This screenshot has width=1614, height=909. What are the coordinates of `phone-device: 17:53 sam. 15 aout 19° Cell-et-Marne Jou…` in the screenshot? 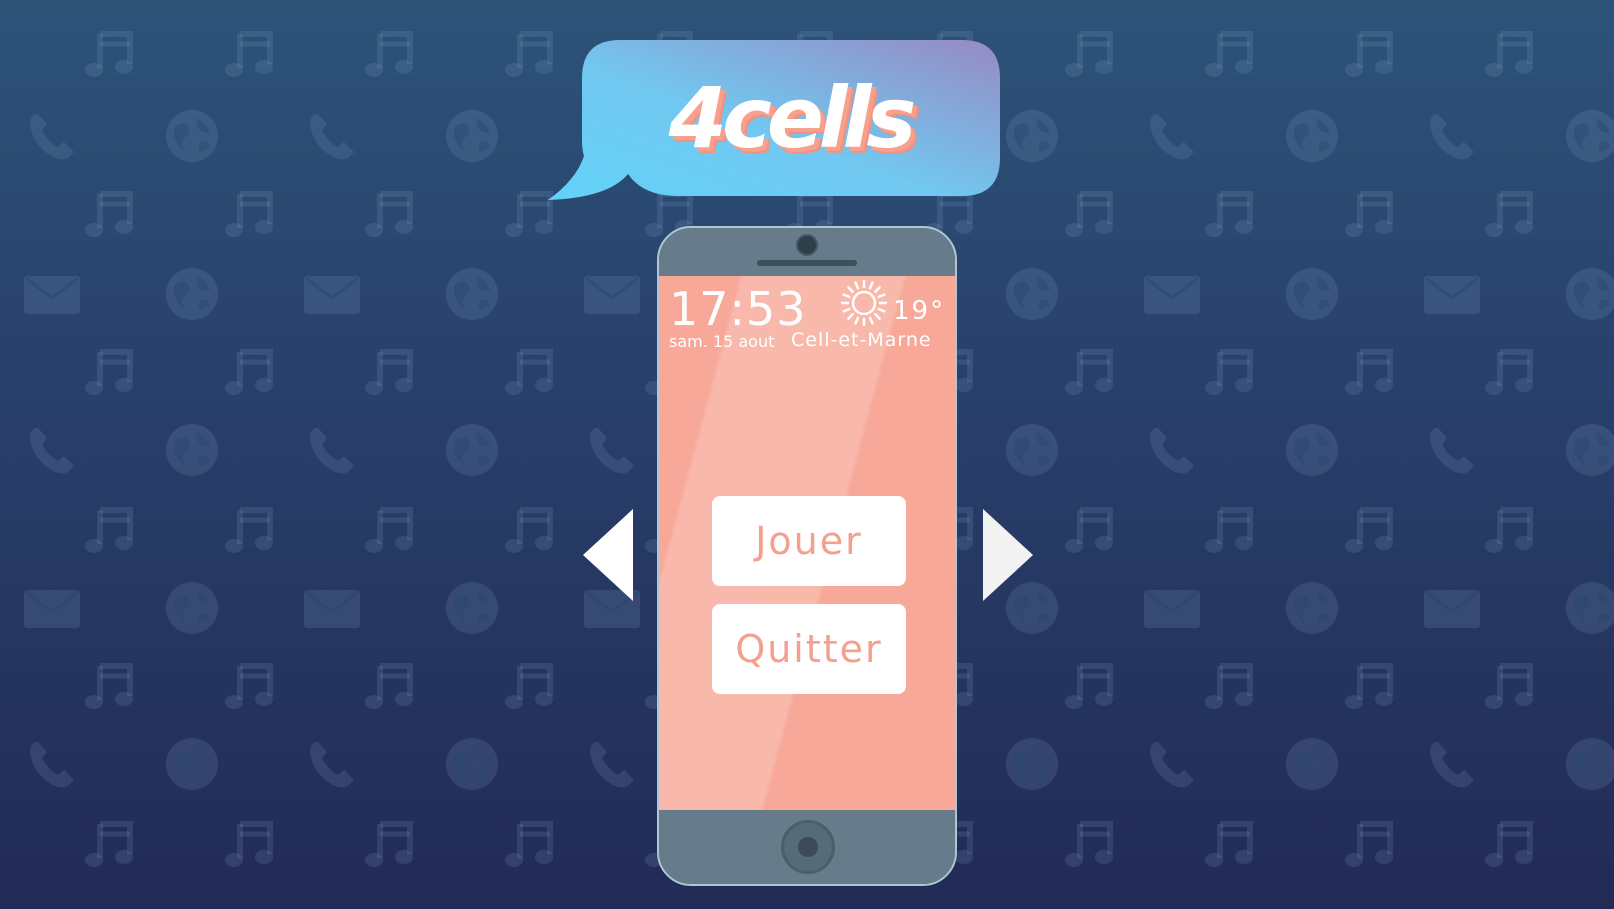 It's located at (807, 556).